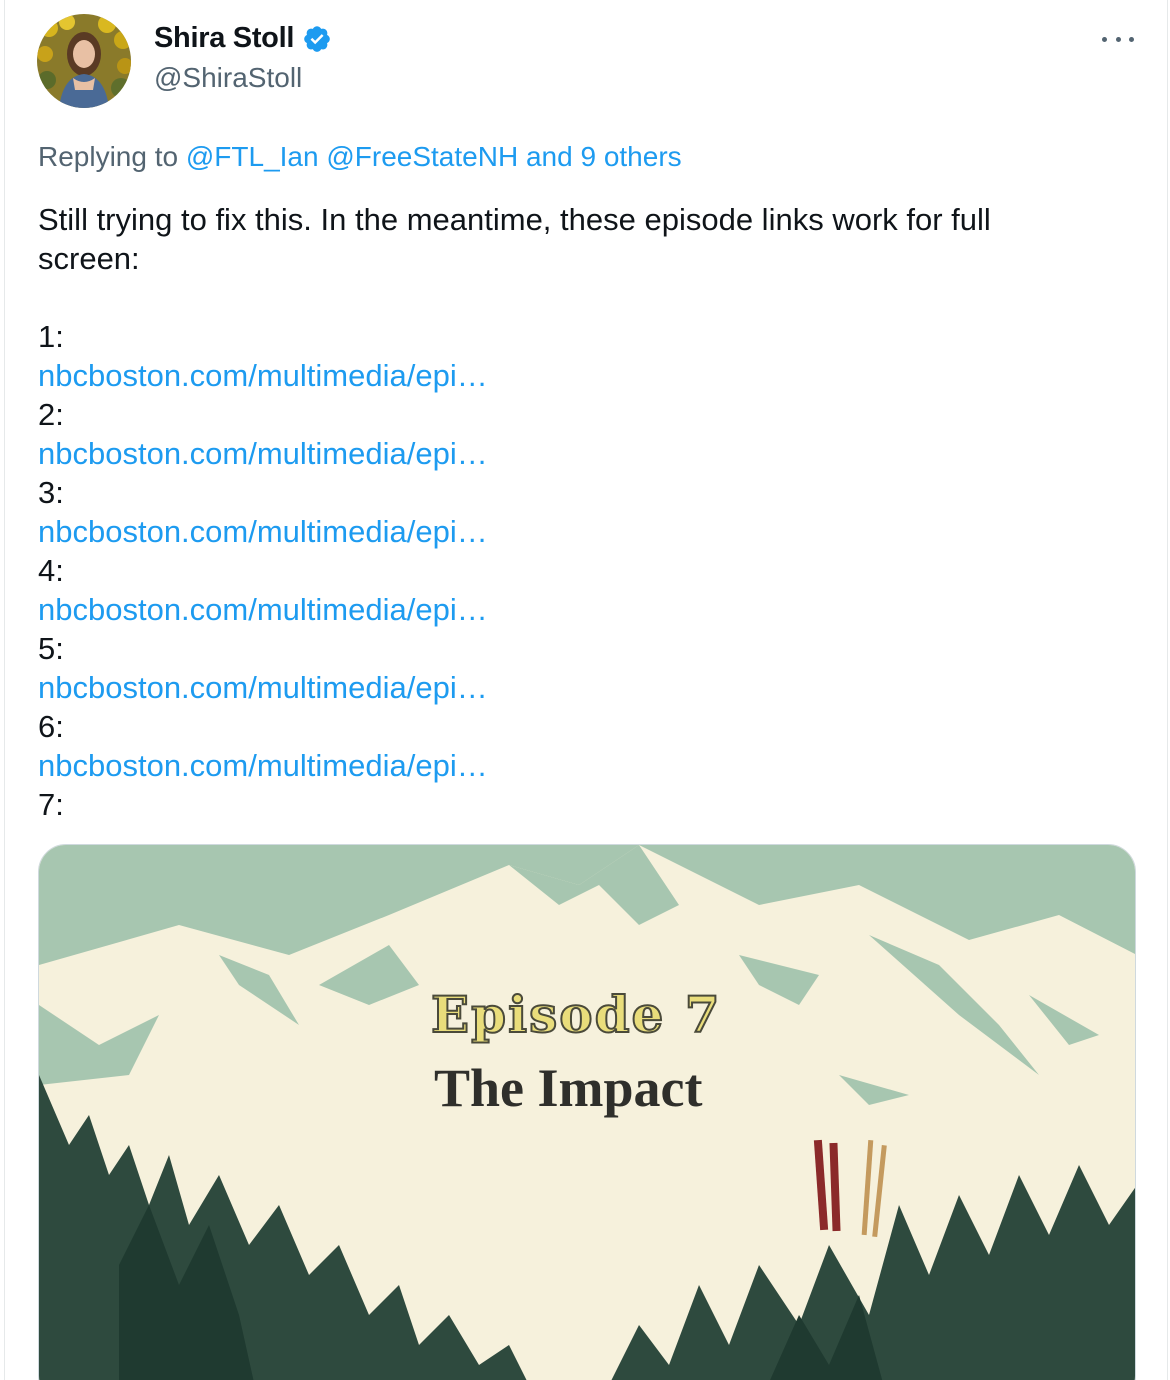  Describe the element at coordinates (89, 258) in the screenshot. I see `tweet-text-line2: screen:` at that location.